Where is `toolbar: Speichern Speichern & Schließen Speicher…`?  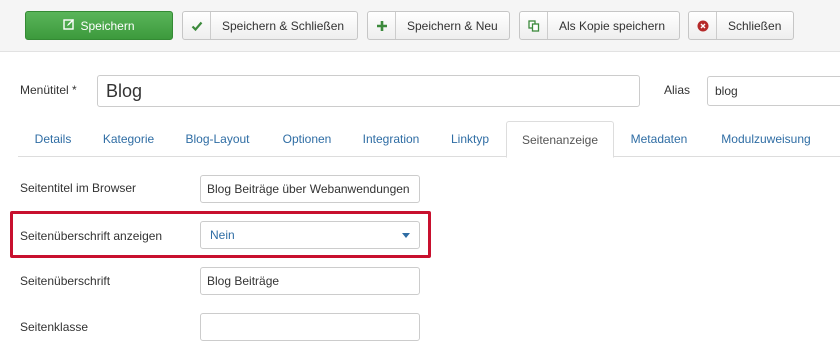 toolbar: Speichern Speichern & Schließen Speicher… is located at coordinates (420, 26).